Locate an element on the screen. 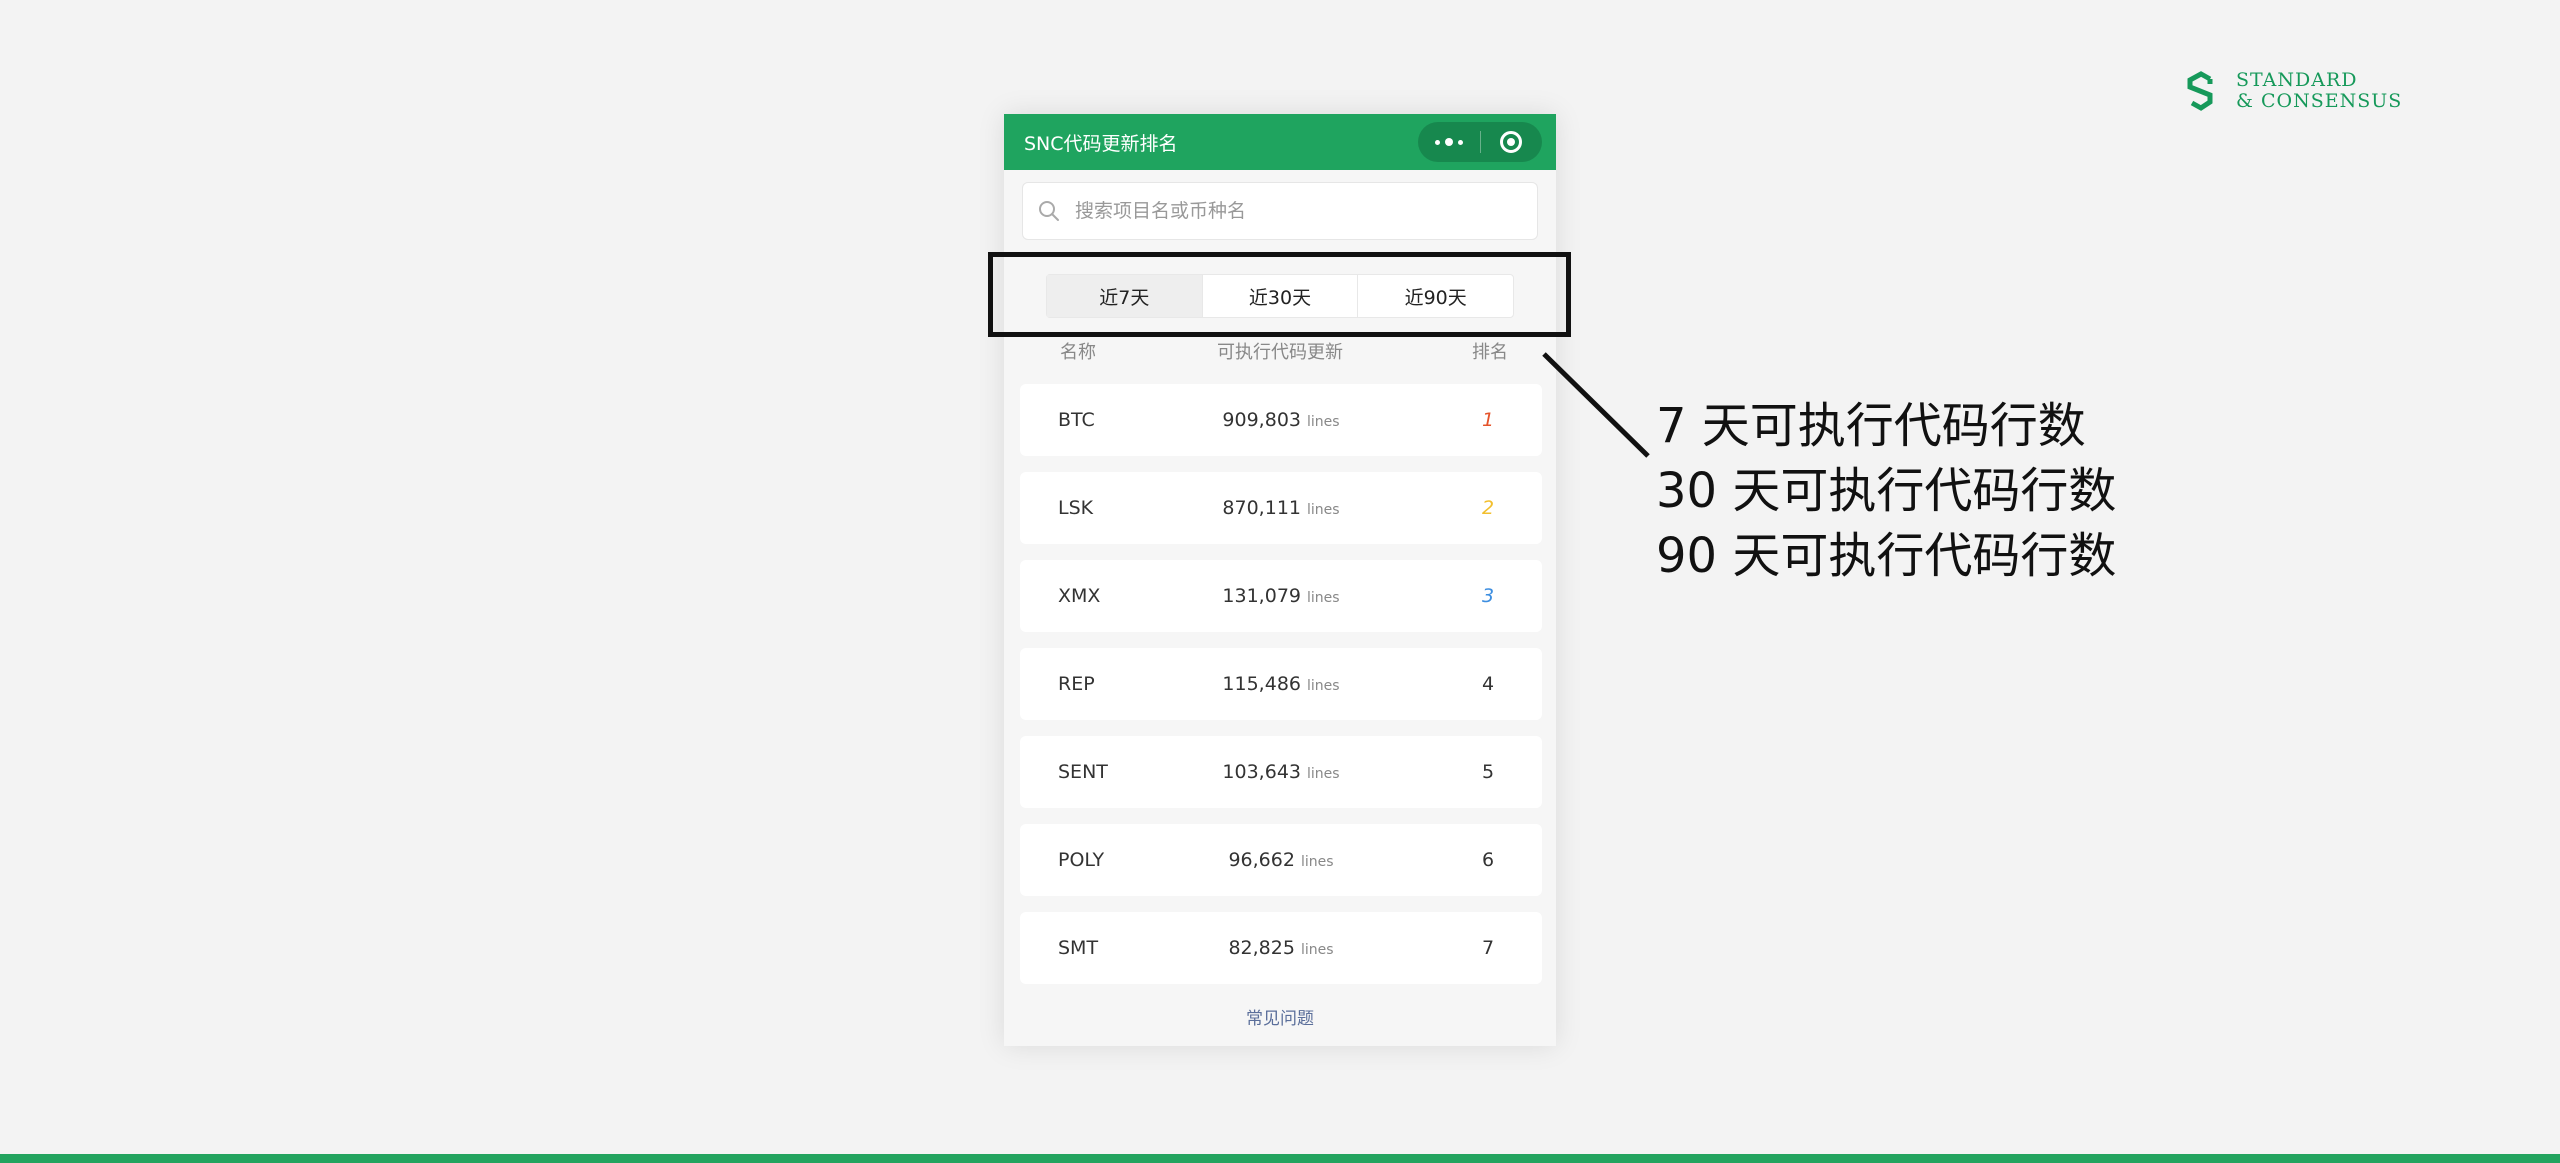 The width and height of the screenshot is (2560, 1163). lines-value: 96,662 is located at coordinates (1261, 860).